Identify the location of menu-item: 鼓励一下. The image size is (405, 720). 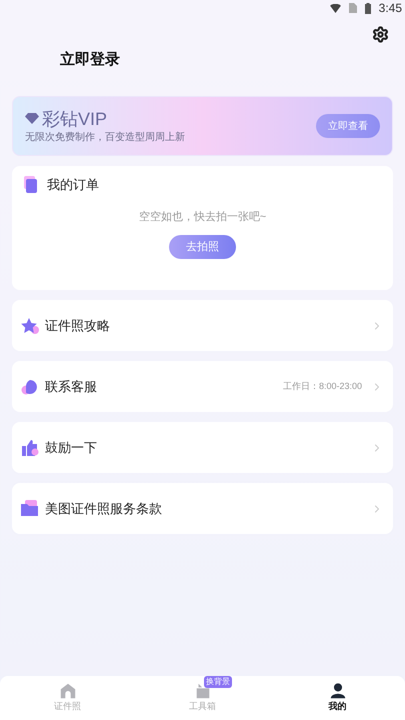
(202, 447).